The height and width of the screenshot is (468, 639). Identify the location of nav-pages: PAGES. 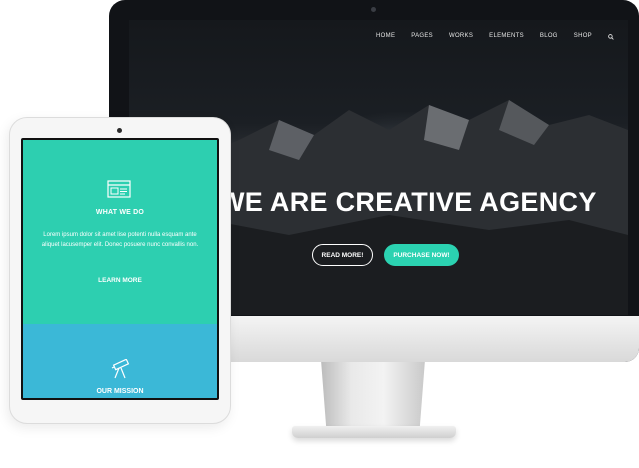
(422, 36).